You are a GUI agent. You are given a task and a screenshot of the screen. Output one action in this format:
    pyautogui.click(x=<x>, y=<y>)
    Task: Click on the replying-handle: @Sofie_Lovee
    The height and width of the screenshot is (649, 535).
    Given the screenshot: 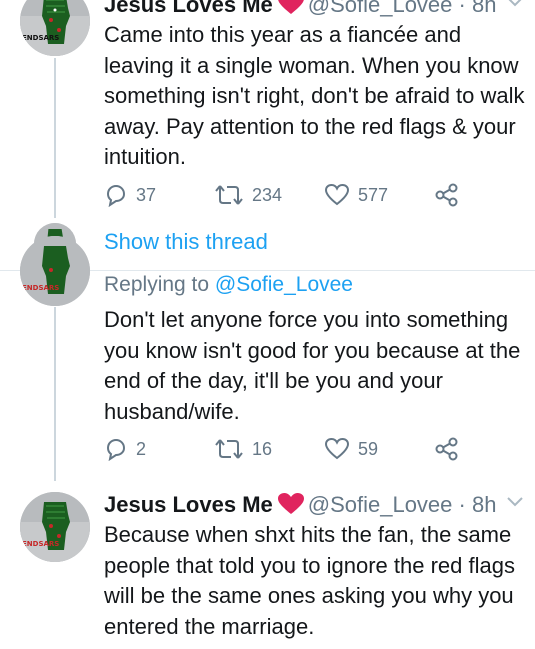 What is the action you would take?
    pyautogui.click(x=284, y=284)
    